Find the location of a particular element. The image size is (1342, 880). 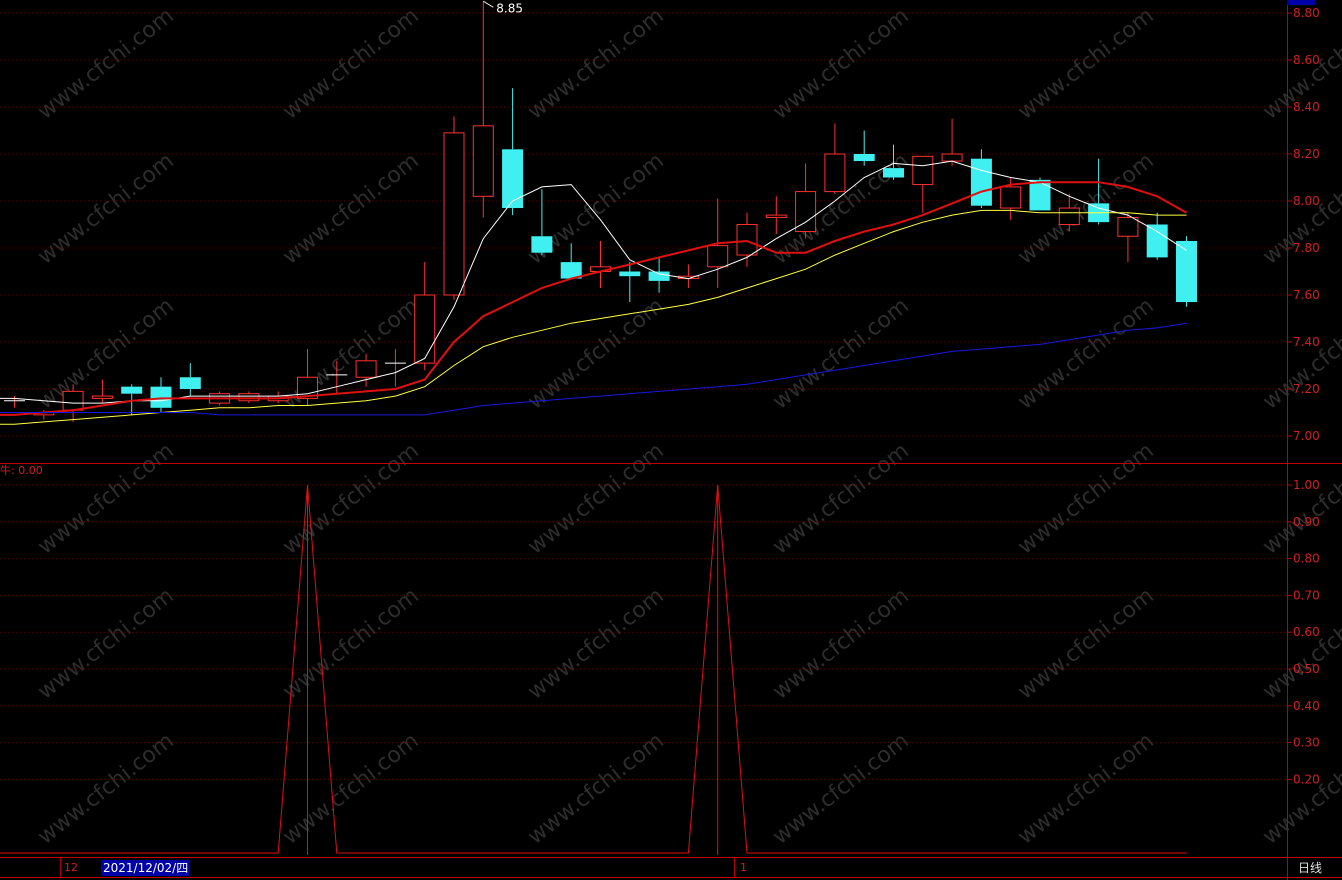

high-annotation-pointer is located at coordinates (488, 4).